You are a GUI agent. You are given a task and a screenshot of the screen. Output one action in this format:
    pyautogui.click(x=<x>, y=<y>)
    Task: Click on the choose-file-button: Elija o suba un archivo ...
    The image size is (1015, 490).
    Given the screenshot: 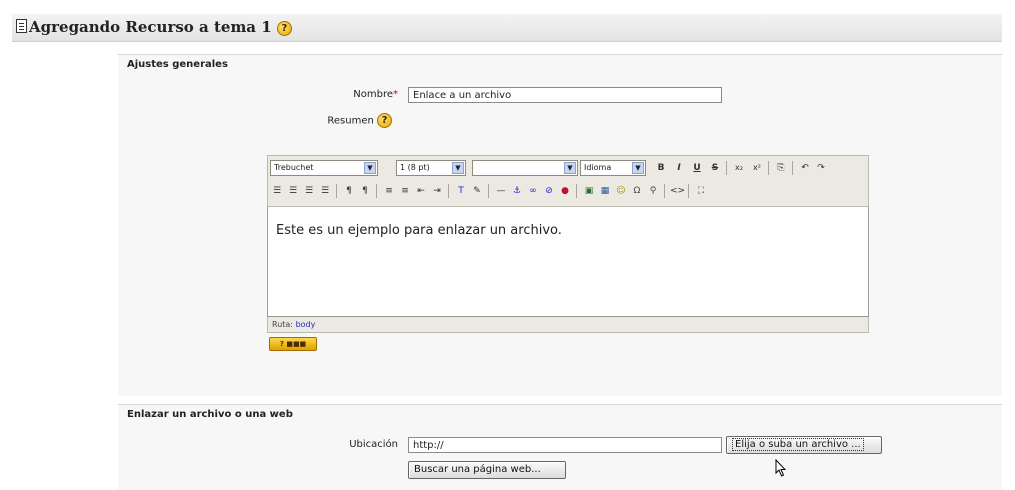 What is the action you would take?
    pyautogui.click(x=804, y=445)
    